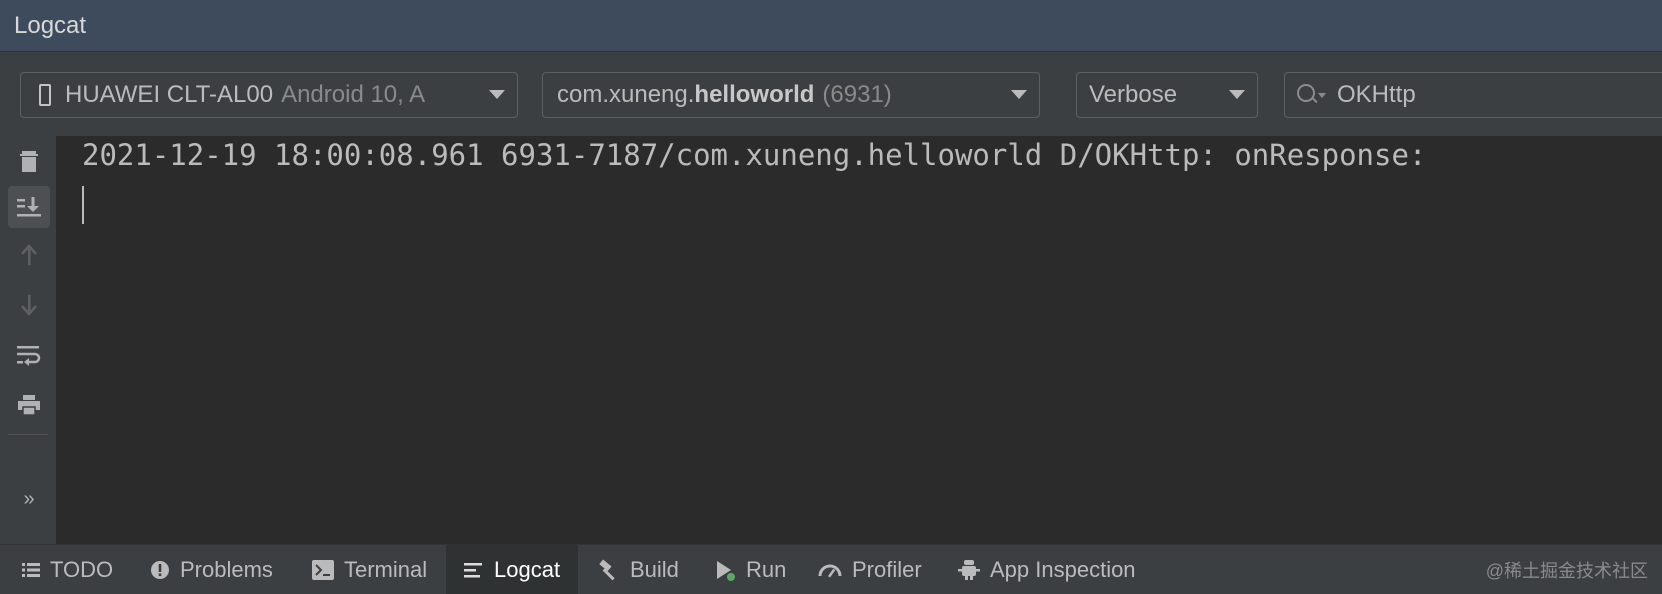  What do you see at coordinates (1473, 95) in the screenshot?
I see `search-field: OKHttp` at bounding box center [1473, 95].